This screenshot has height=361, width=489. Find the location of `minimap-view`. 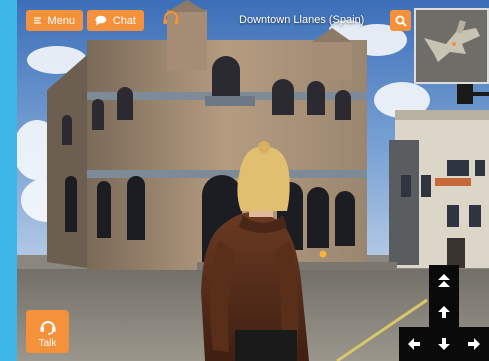

minimap-view is located at coordinates (451, 46).